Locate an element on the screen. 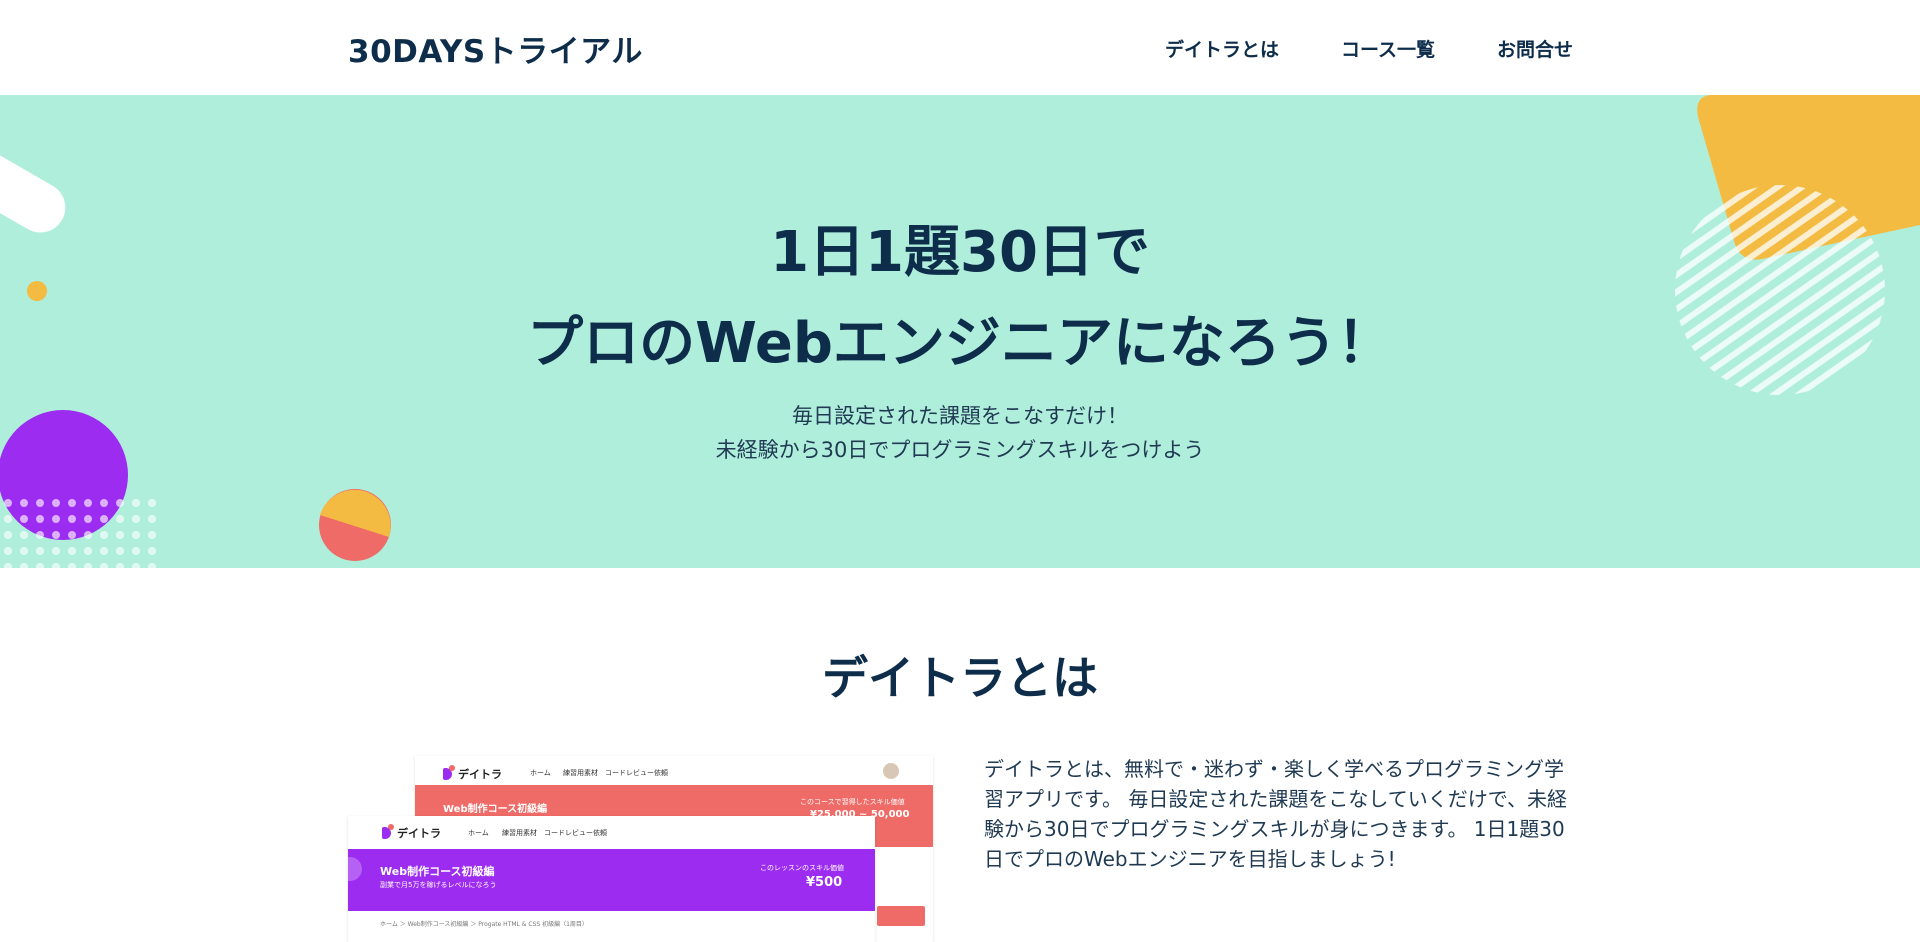  hero-subtitle-line1: 毎日設定された課題をこなすだけ！ is located at coordinates (960, 416).